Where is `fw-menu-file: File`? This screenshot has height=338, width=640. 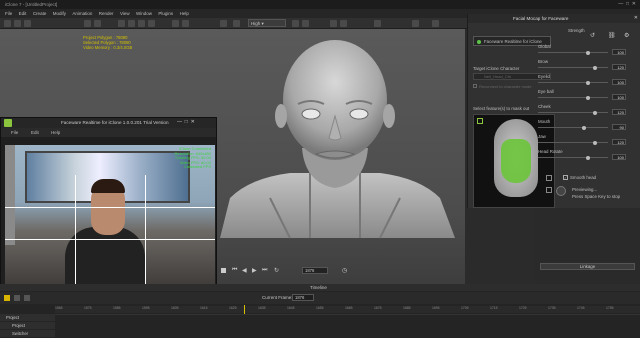
fw-menu-file: File is located at coordinates (14, 132).